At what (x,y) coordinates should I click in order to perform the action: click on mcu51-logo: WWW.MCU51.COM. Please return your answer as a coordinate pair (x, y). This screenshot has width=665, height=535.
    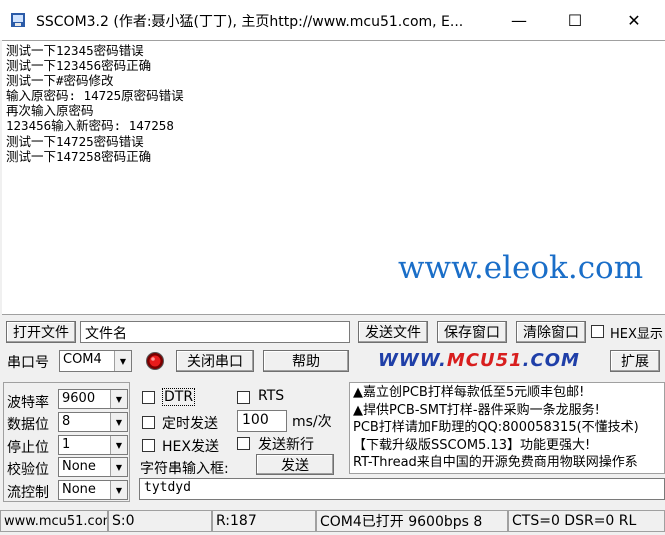
    Looking at the image, I should click on (479, 360).